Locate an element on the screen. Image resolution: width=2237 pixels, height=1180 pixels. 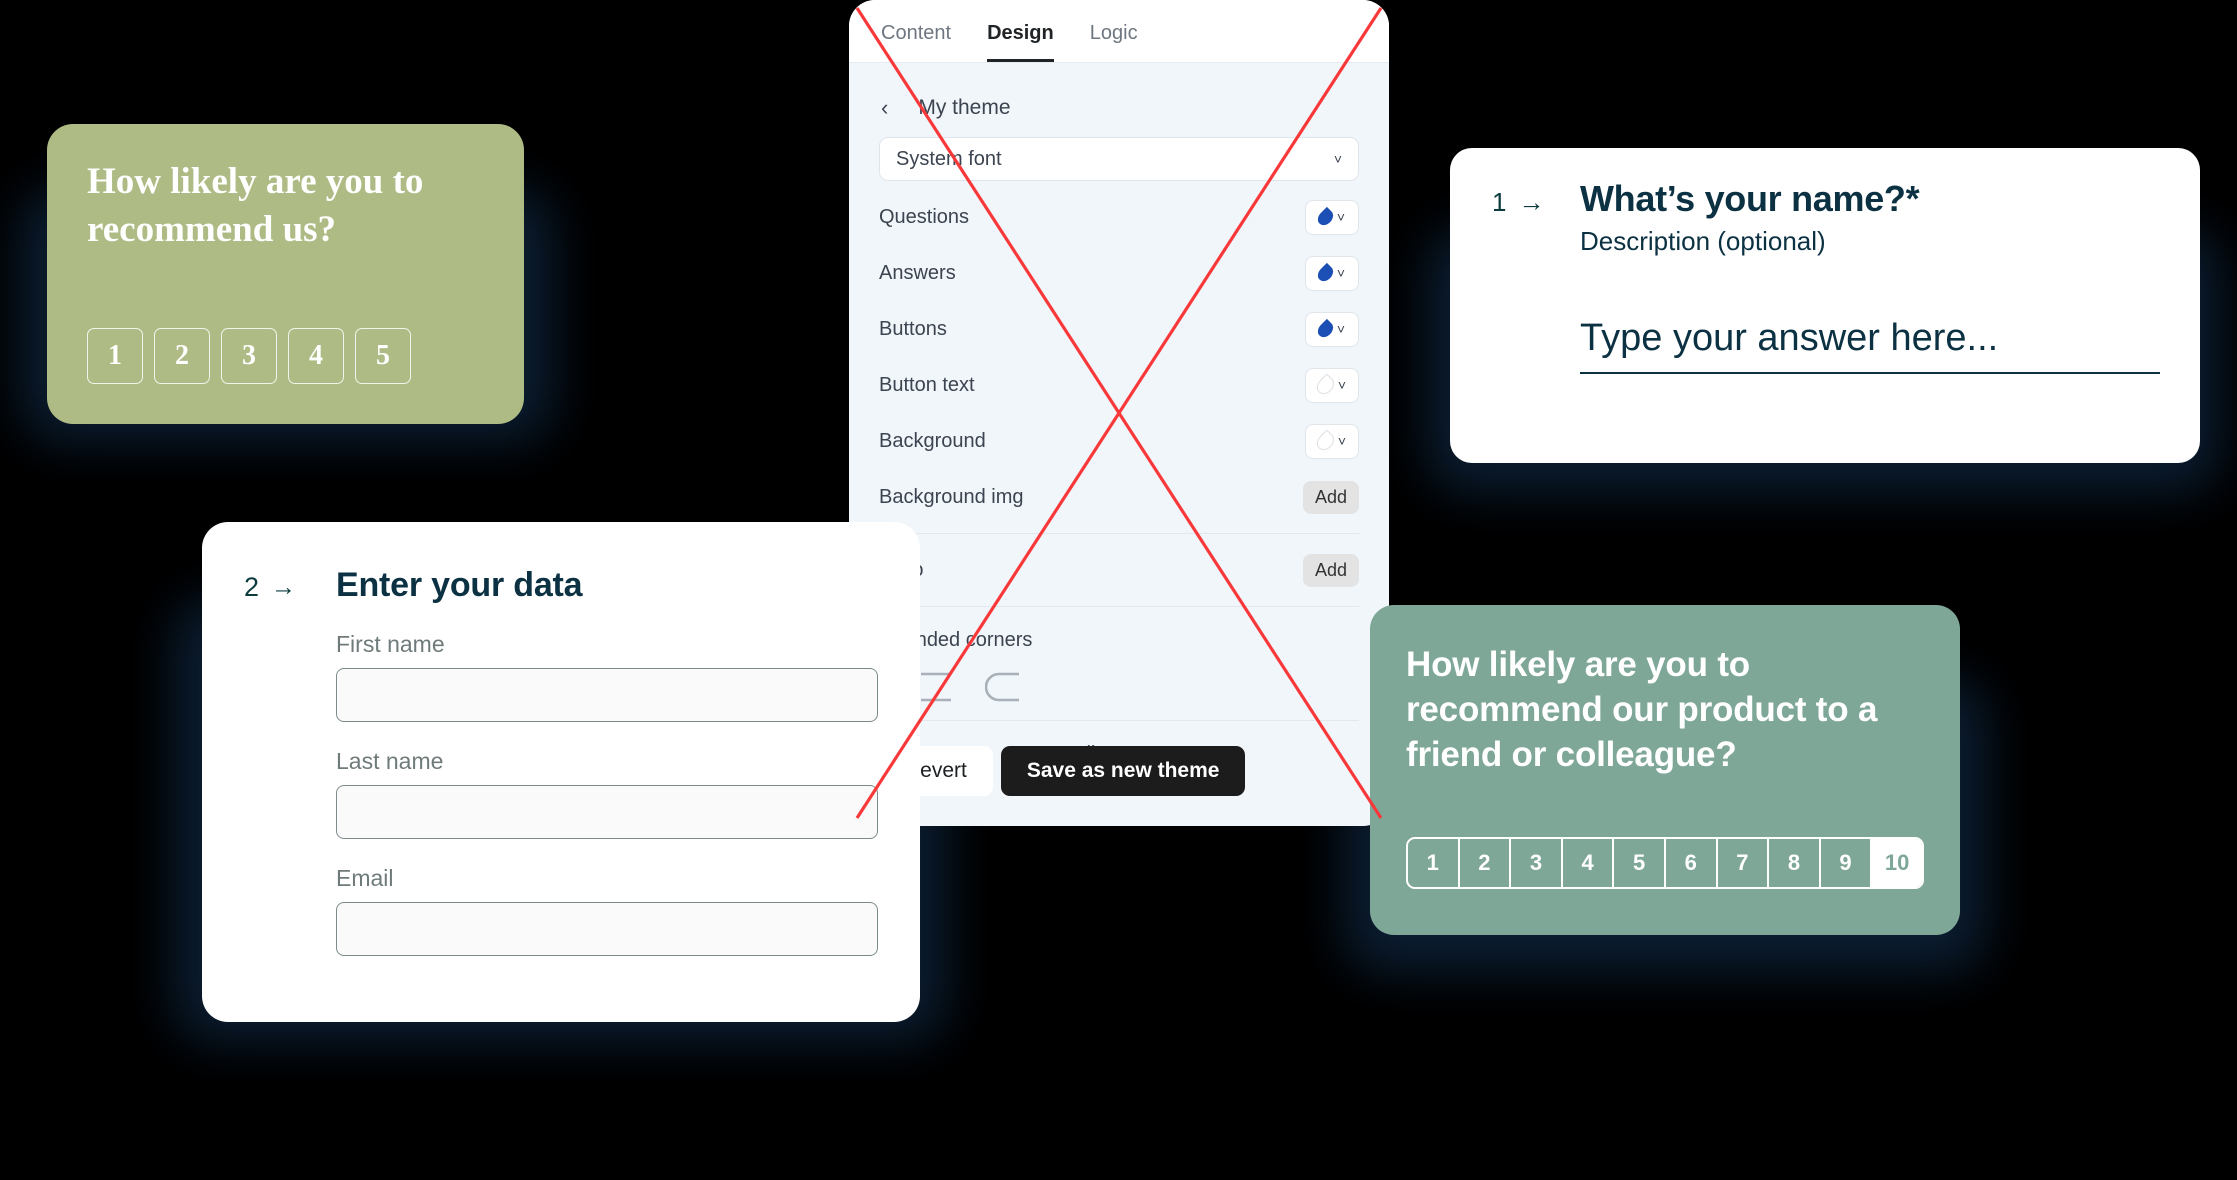
color-row-background: Background ˅ is located at coordinates (1119, 441).